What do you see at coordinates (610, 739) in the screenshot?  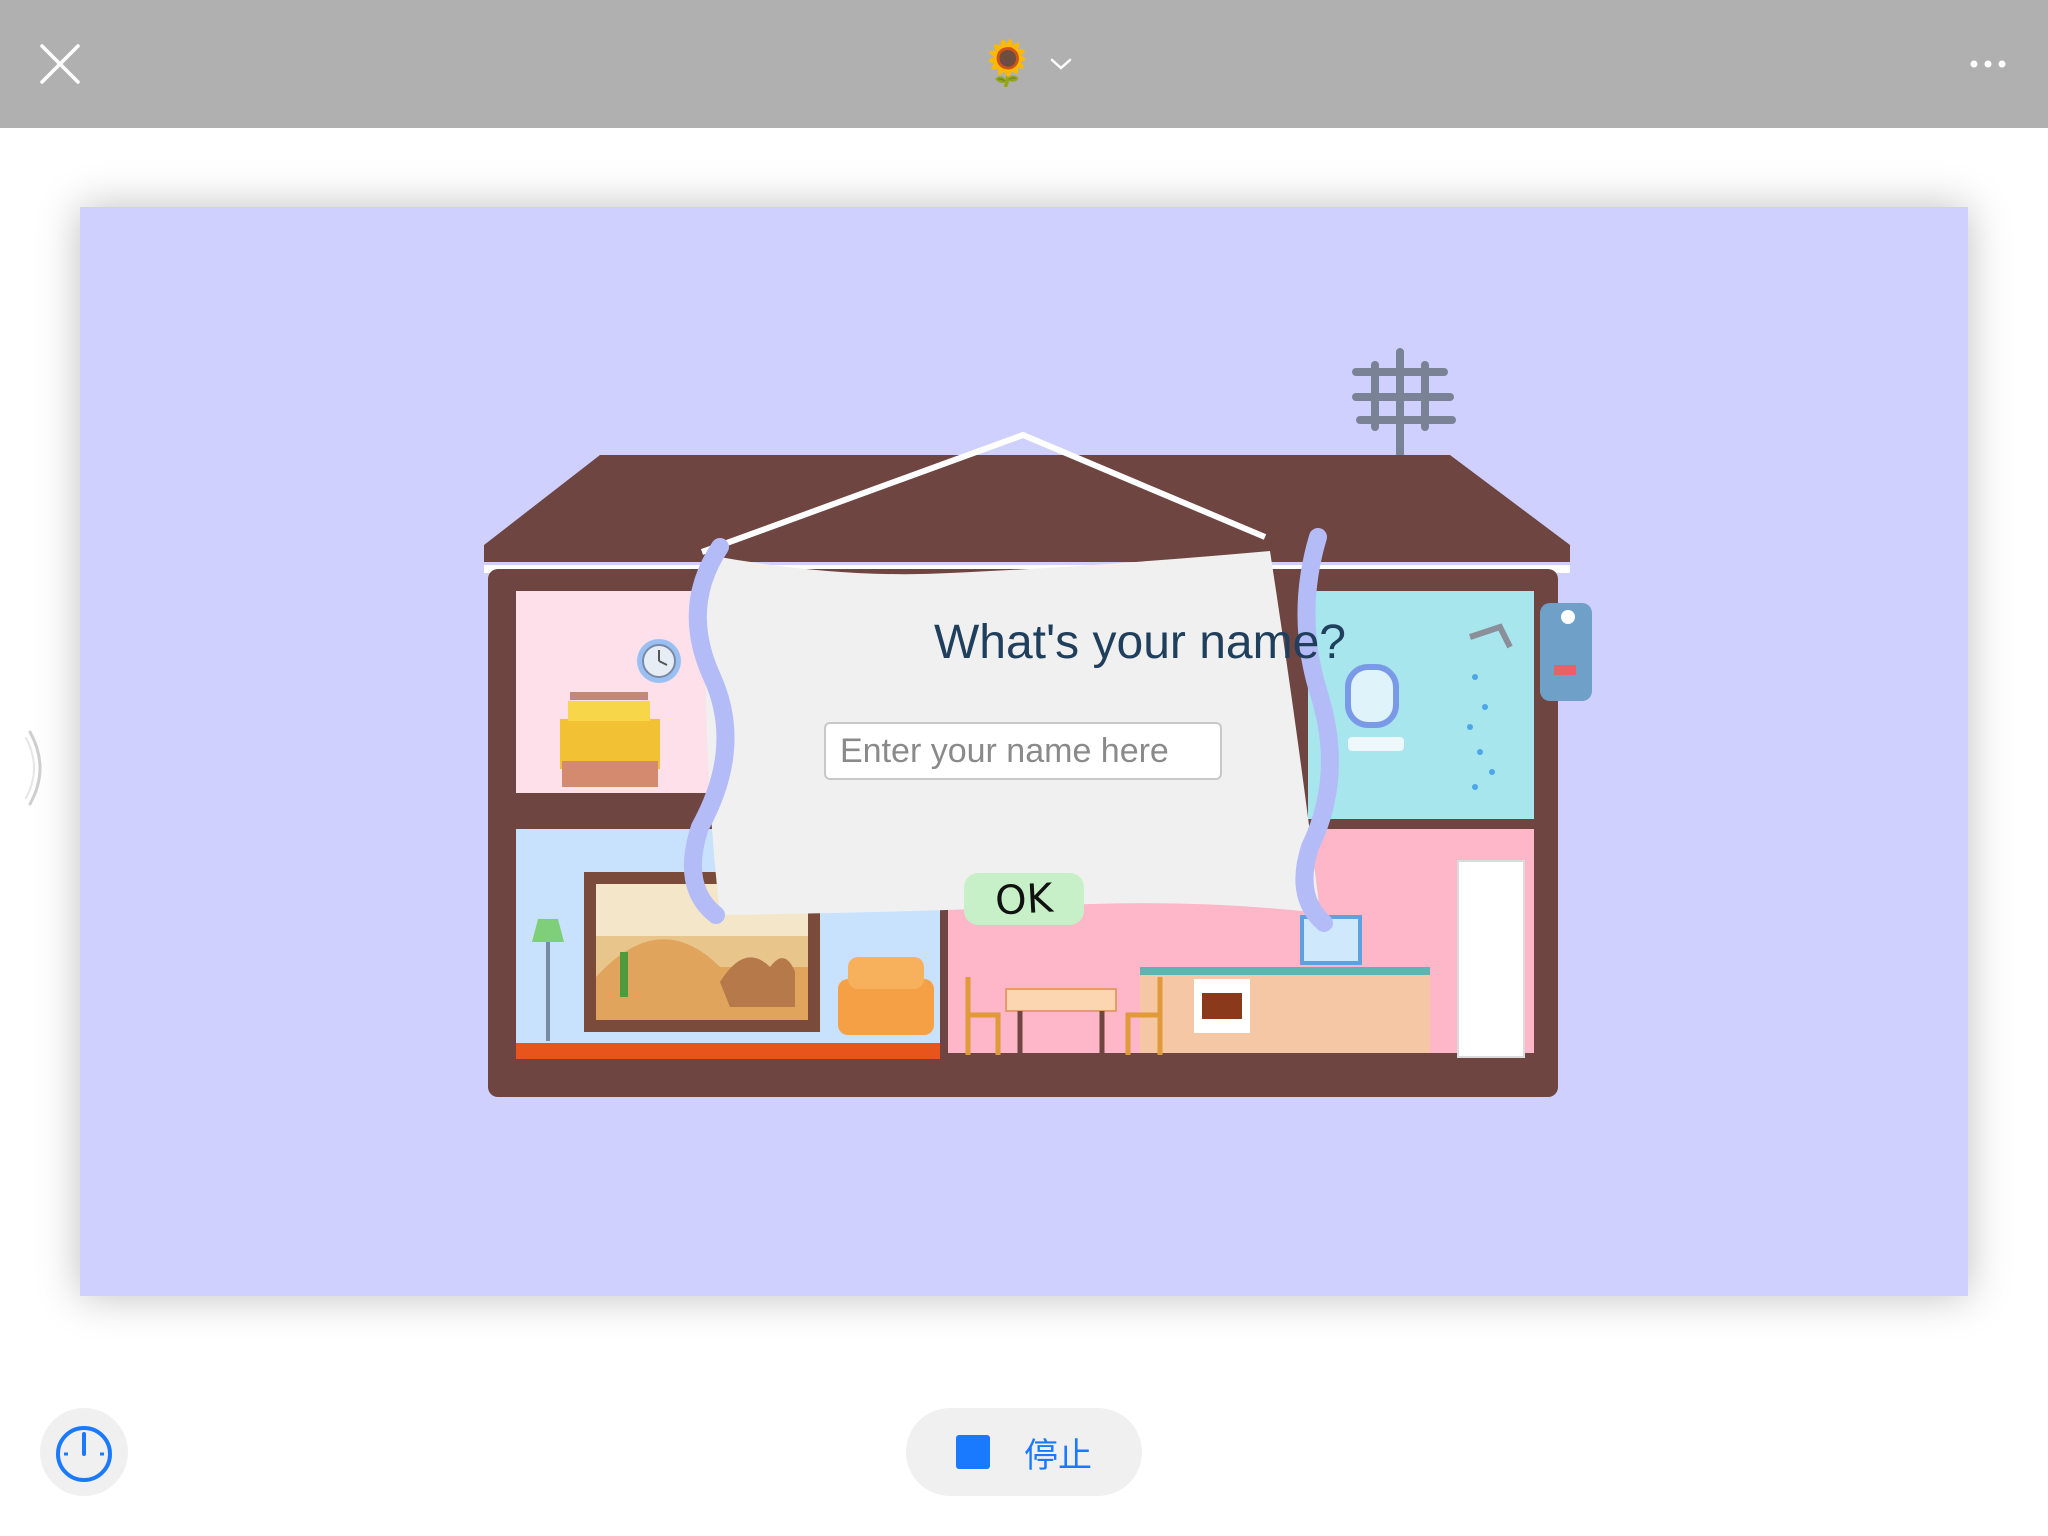 I see `bed` at bounding box center [610, 739].